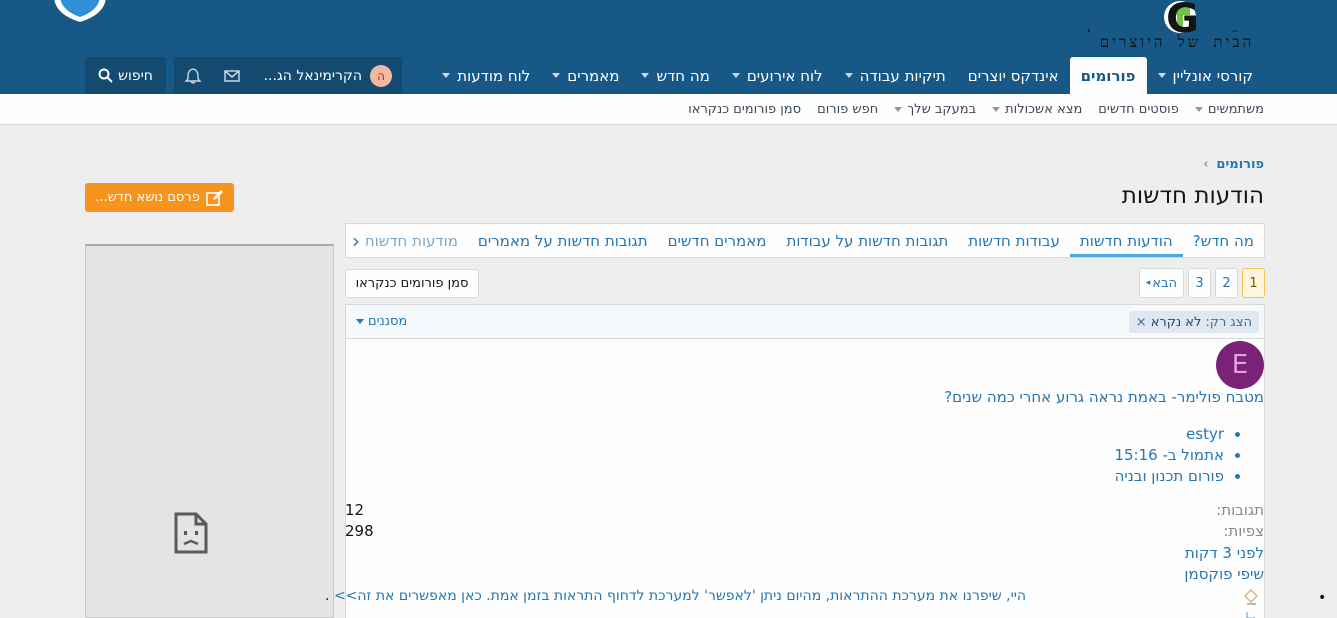  Describe the element at coordinates (214, 197) in the screenshot. I see `edit-icon` at that location.